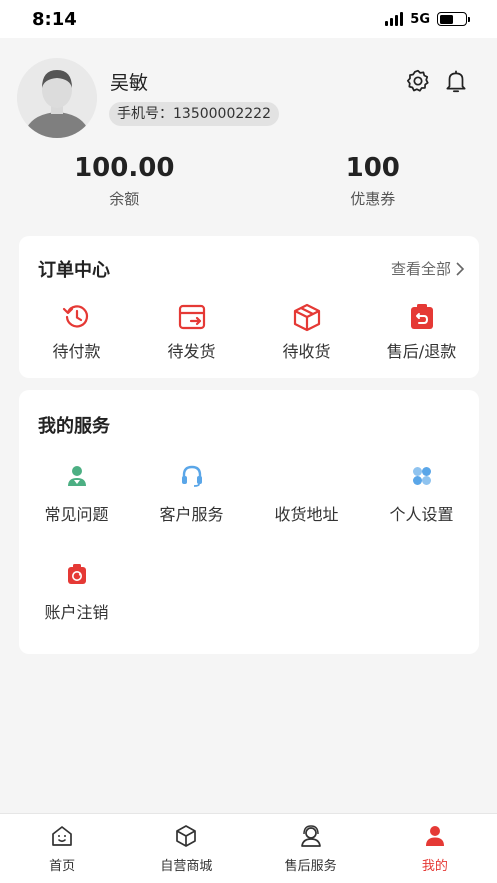 This screenshot has width=497, height=883. Describe the element at coordinates (191, 476) in the screenshot. I see `headset-icon` at that location.